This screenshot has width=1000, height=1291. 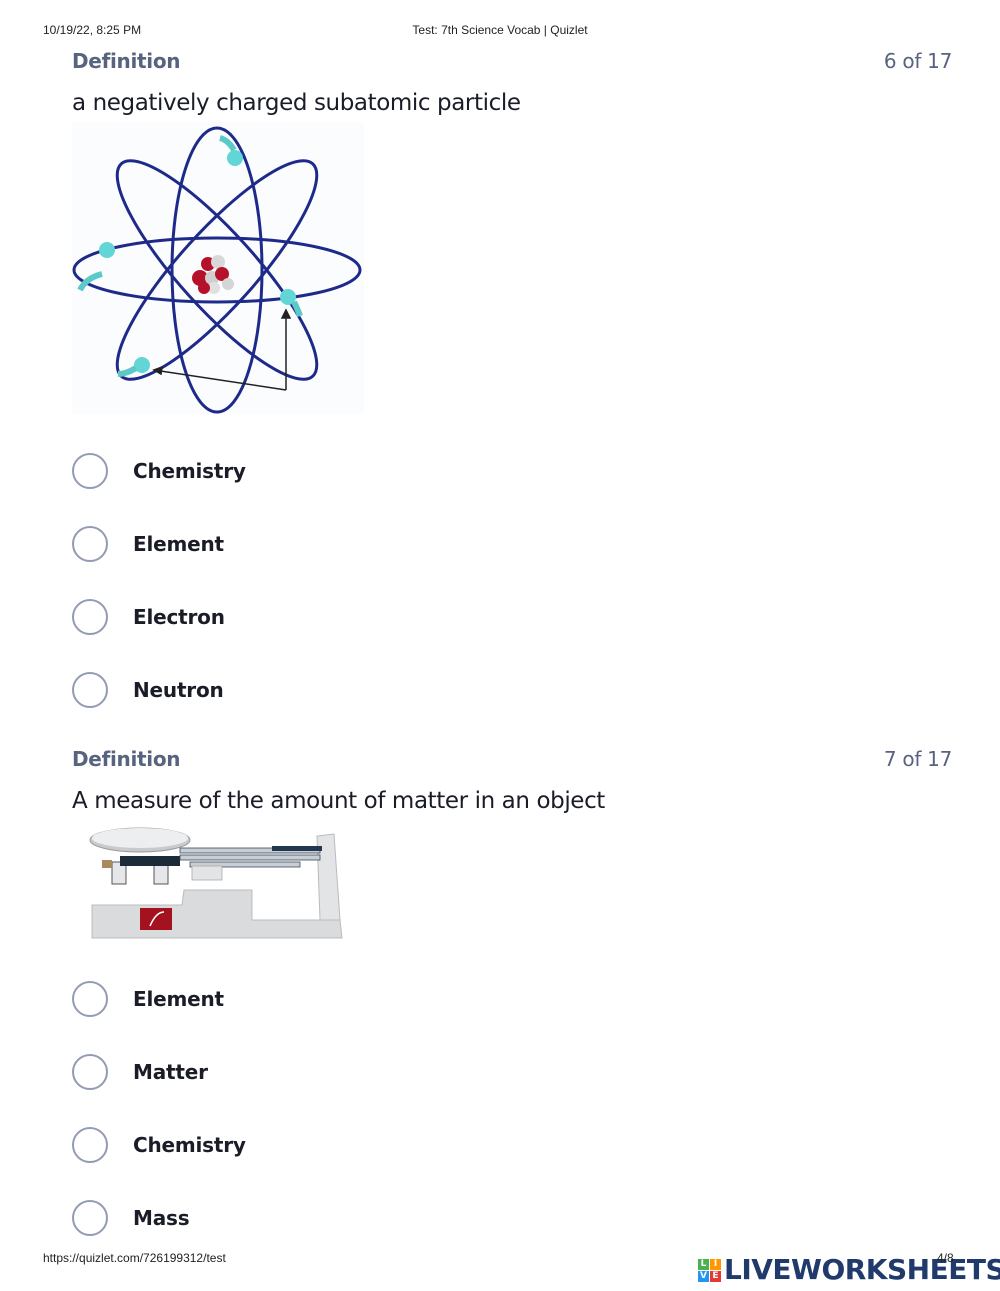 What do you see at coordinates (218, 268) in the screenshot?
I see `atom-diagram-image` at bounding box center [218, 268].